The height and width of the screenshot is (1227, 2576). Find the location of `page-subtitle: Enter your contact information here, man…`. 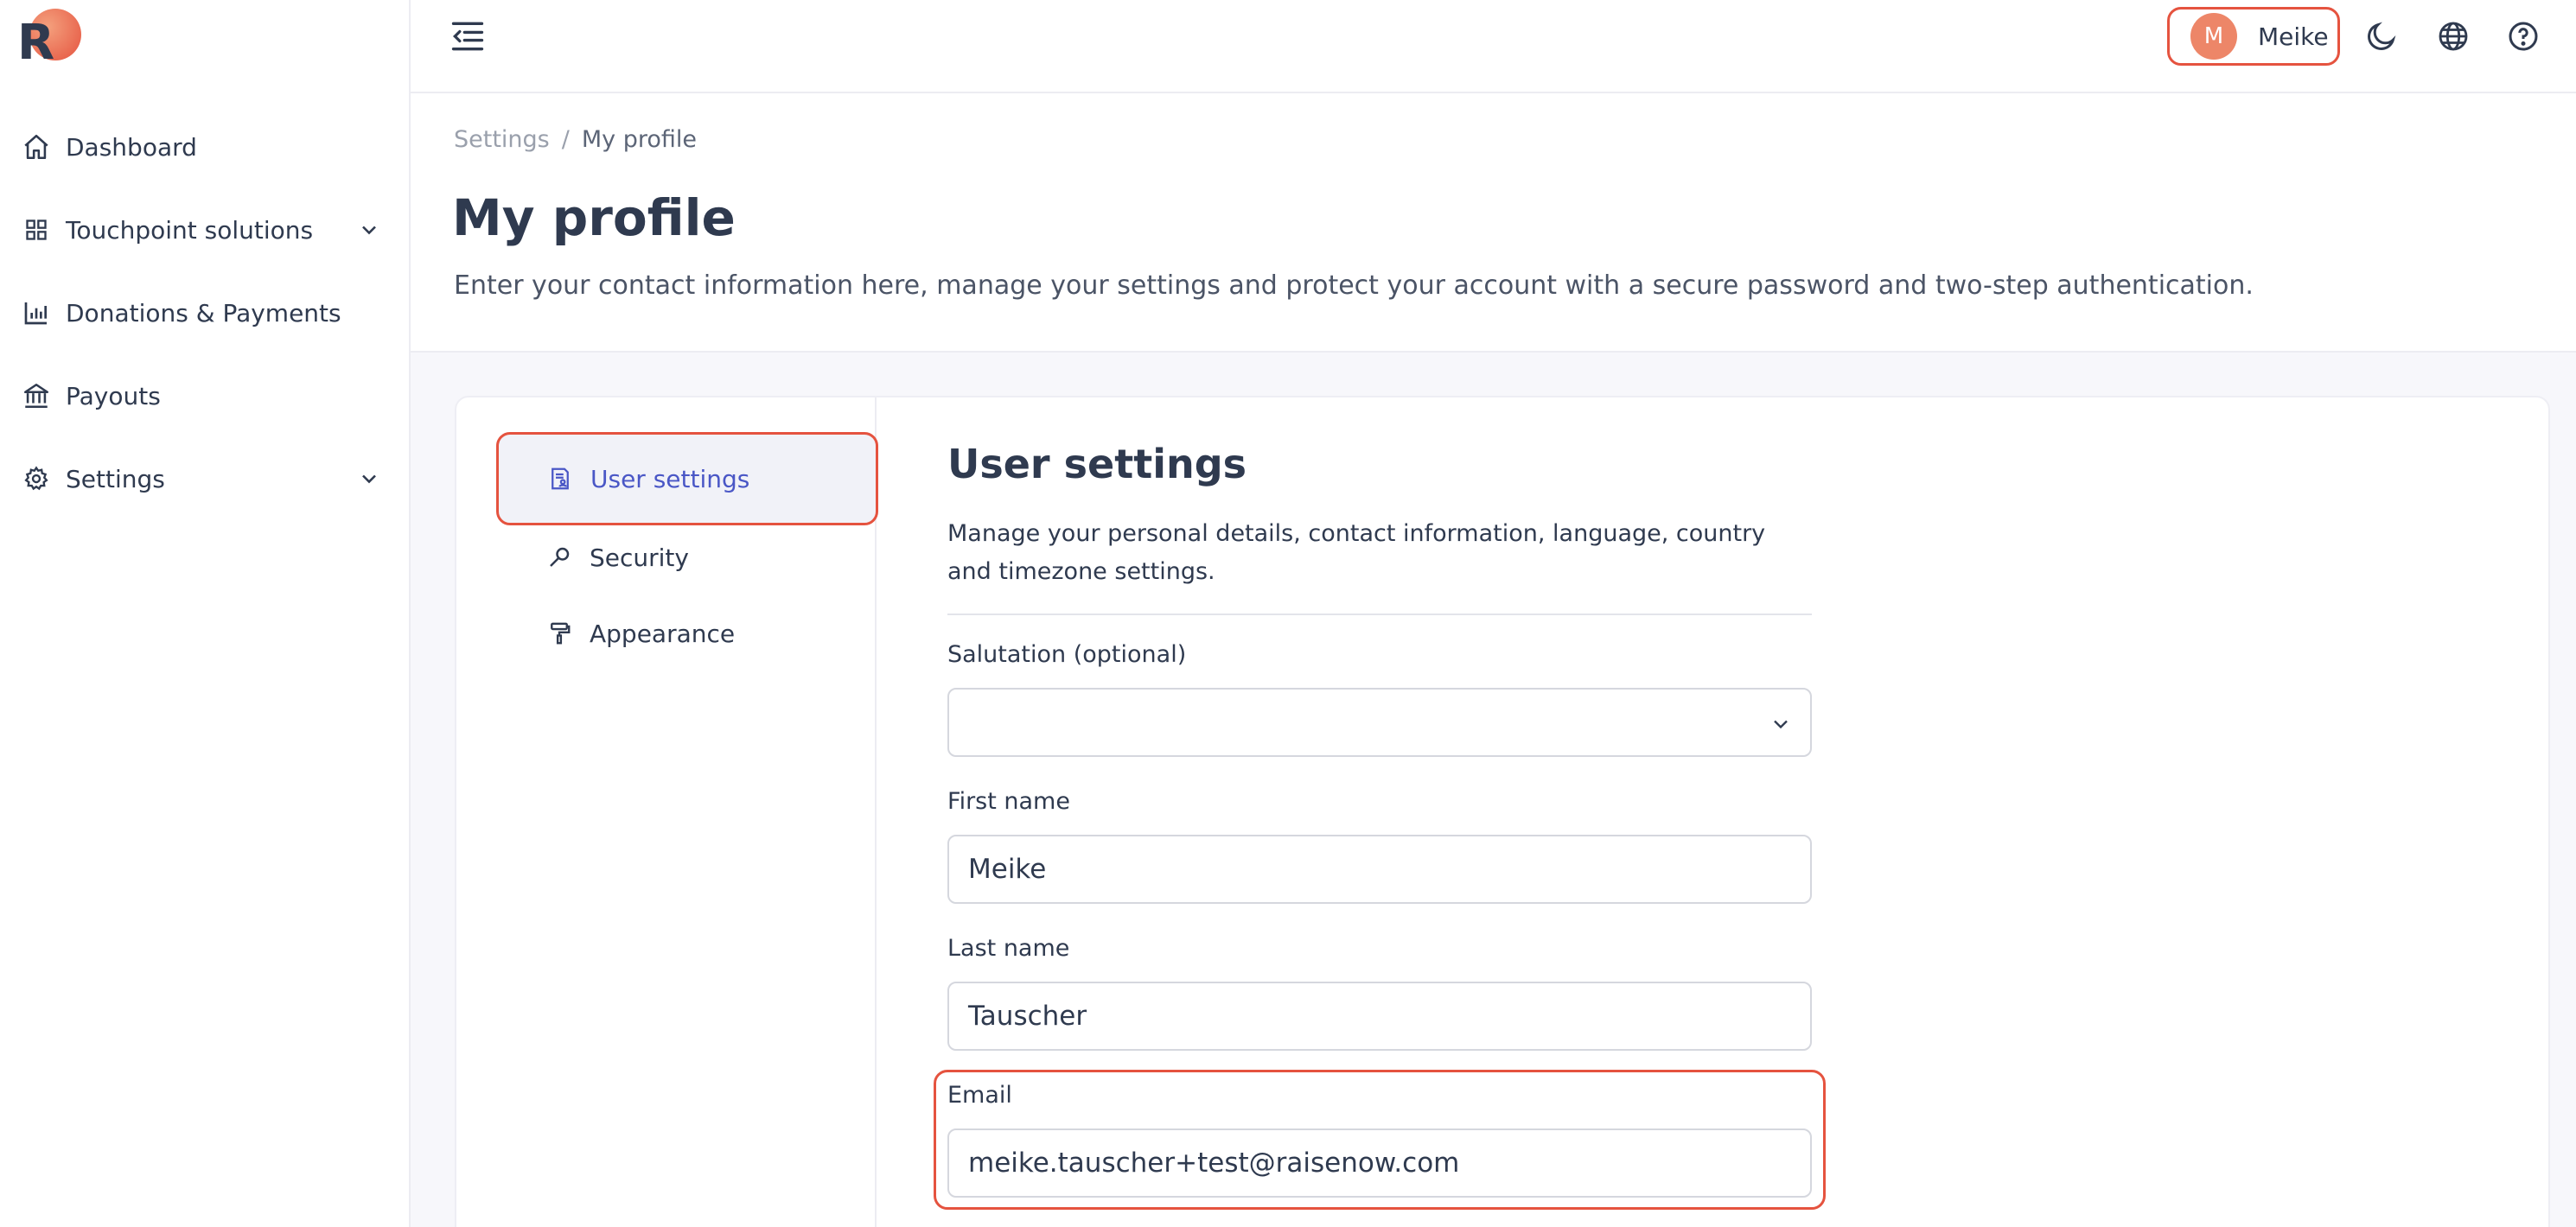

page-subtitle: Enter your contact information here, man… is located at coordinates (1354, 285).